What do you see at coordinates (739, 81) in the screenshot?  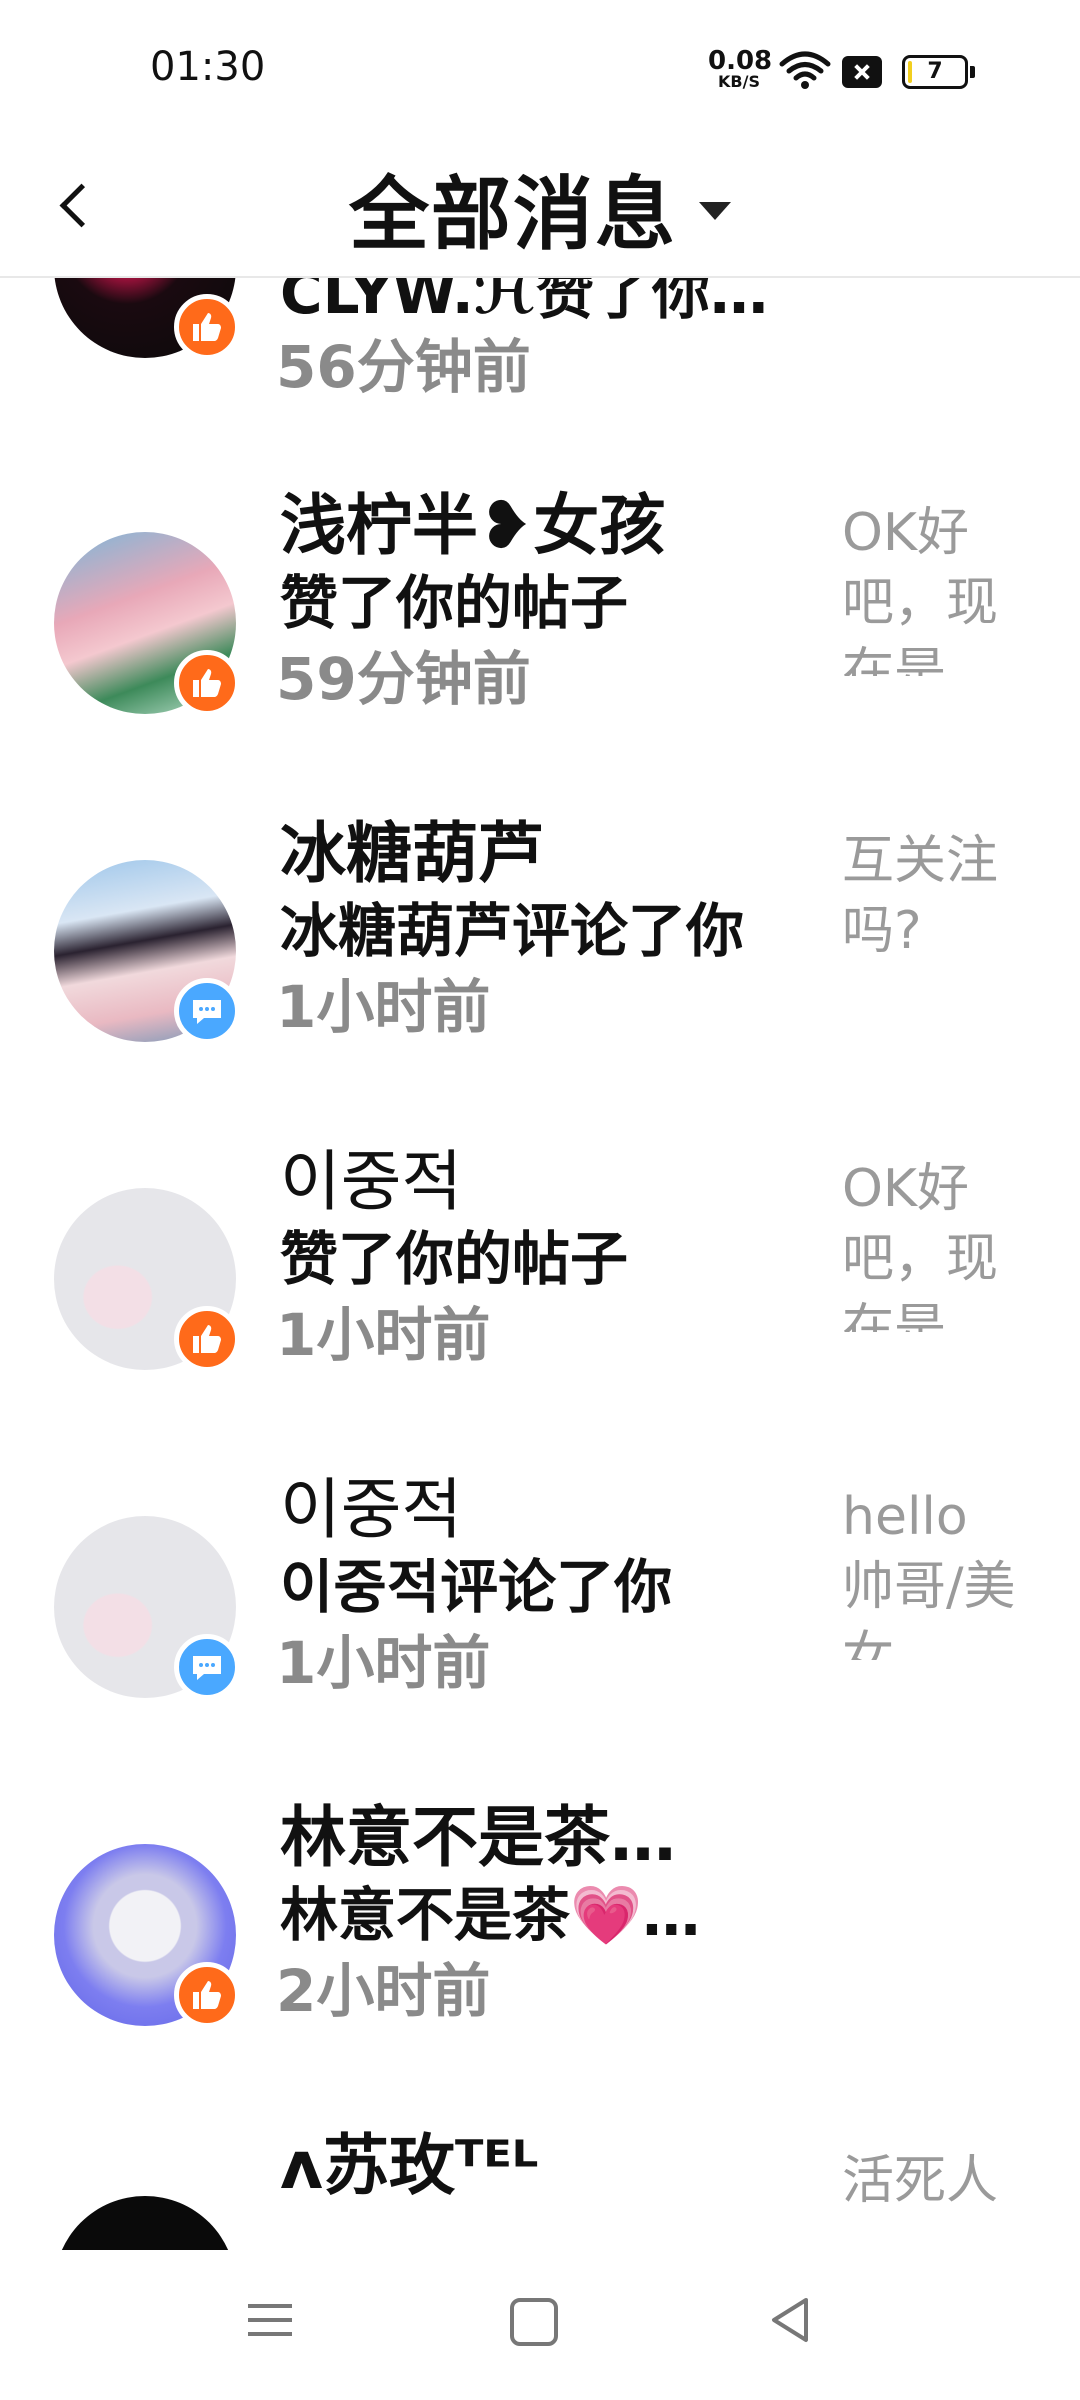 I see `network-speed-unit: KB/S` at bounding box center [739, 81].